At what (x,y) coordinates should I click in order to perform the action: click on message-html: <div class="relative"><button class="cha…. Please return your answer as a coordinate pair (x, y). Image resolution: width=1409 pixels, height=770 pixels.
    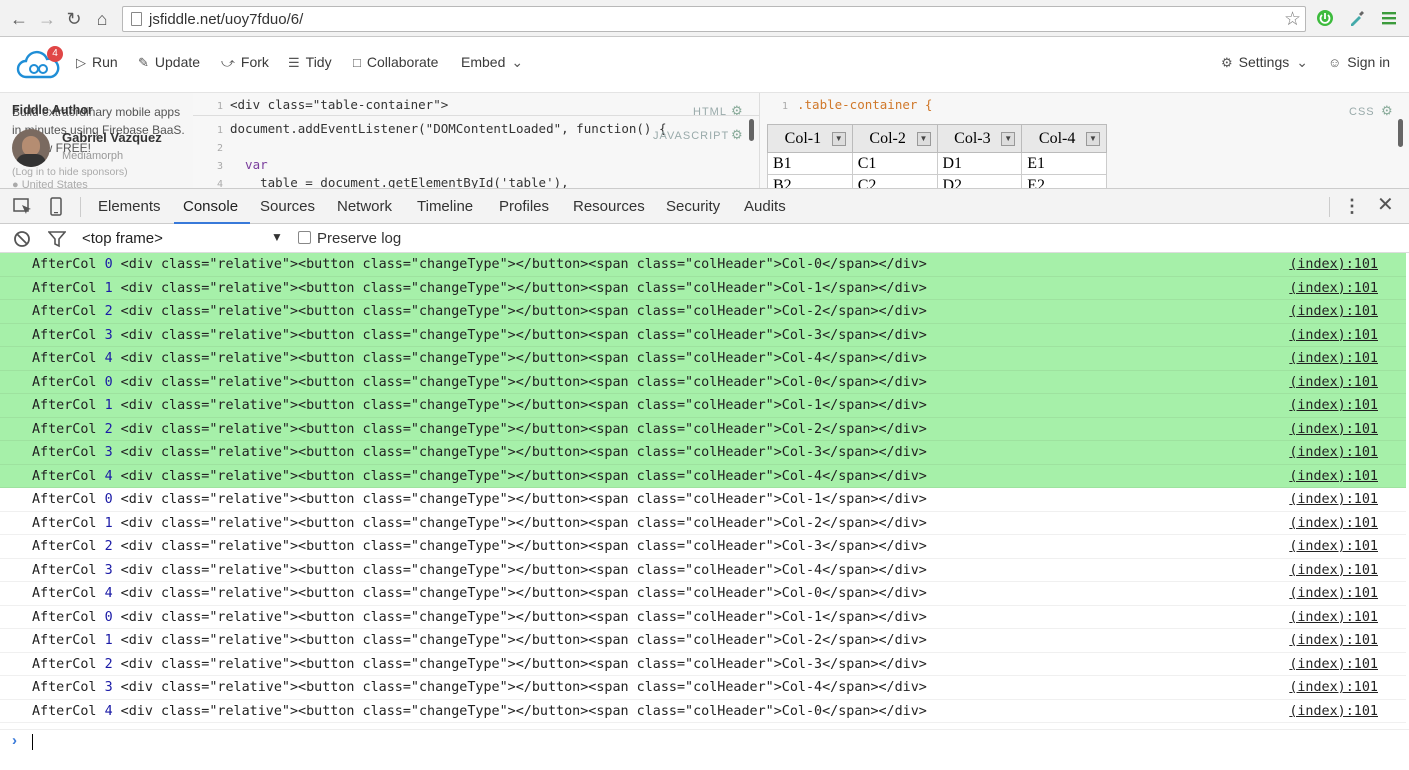
    Looking at the image, I should click on (519, 570).